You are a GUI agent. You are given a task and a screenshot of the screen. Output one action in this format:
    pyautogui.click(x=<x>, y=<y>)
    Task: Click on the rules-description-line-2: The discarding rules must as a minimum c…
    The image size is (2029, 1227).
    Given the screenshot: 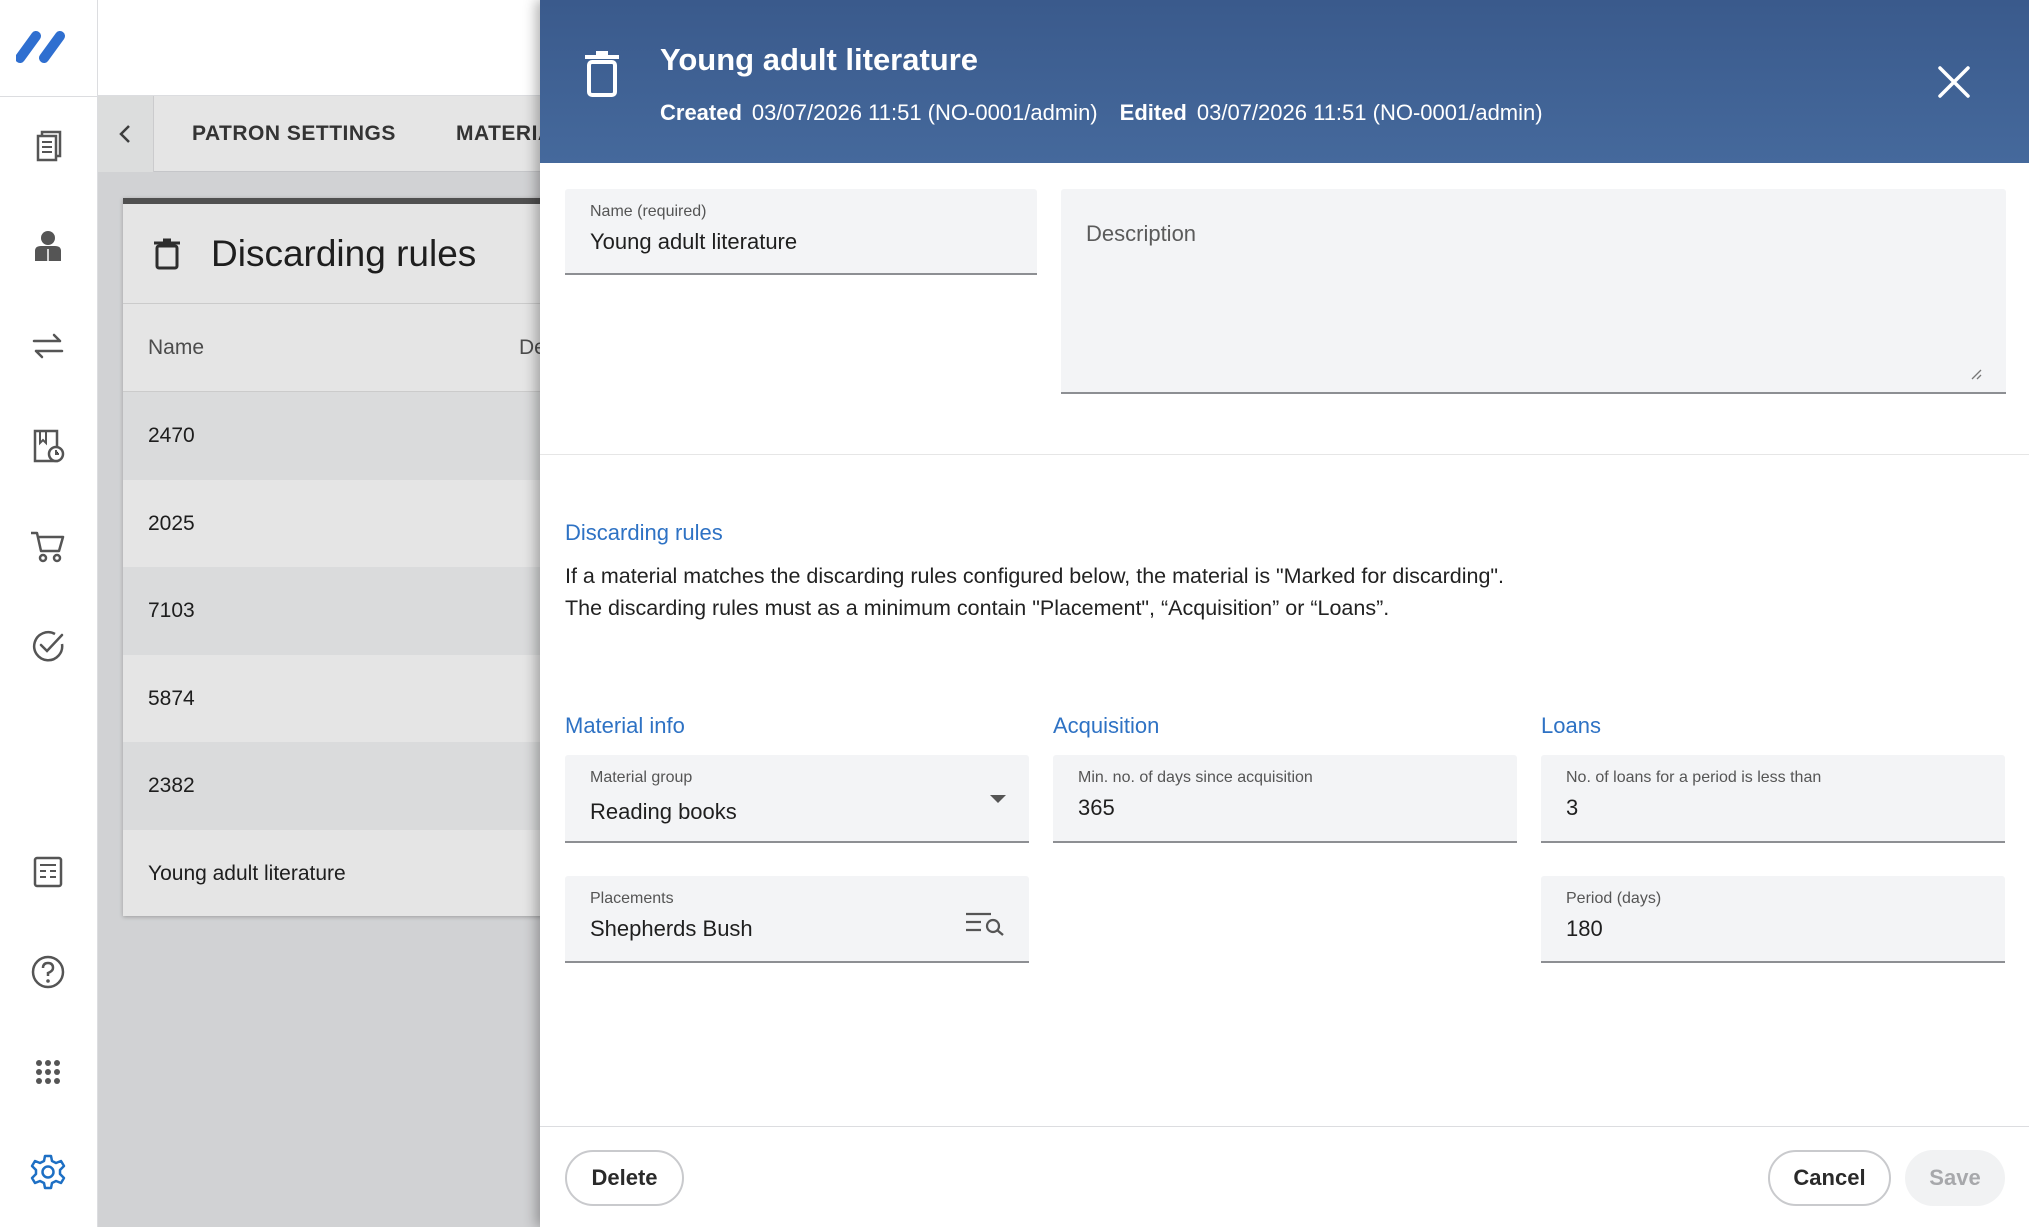 What is the action you would take?
    pyautogui.click(x=977, y=608)
    